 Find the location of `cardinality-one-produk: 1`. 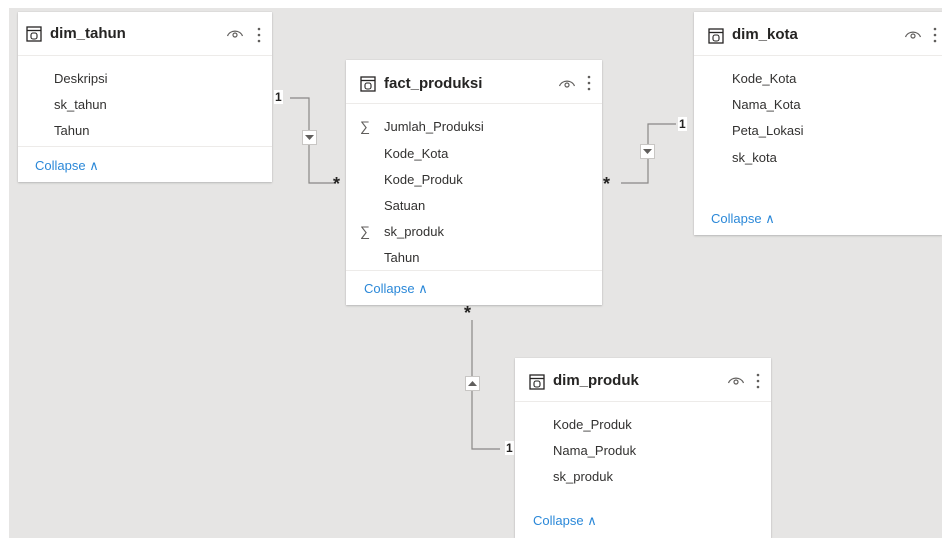

cardinality-one-produk: 1 is located at coordinates (509, 448).